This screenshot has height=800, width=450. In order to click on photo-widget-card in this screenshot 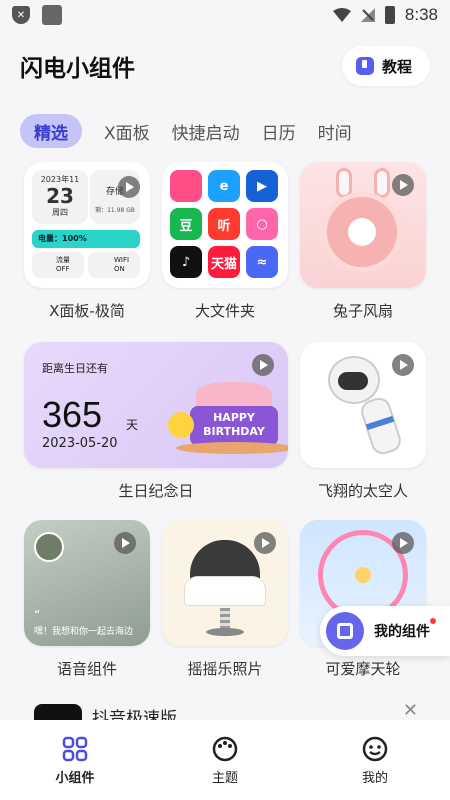, I will do `click(225, 583)`.